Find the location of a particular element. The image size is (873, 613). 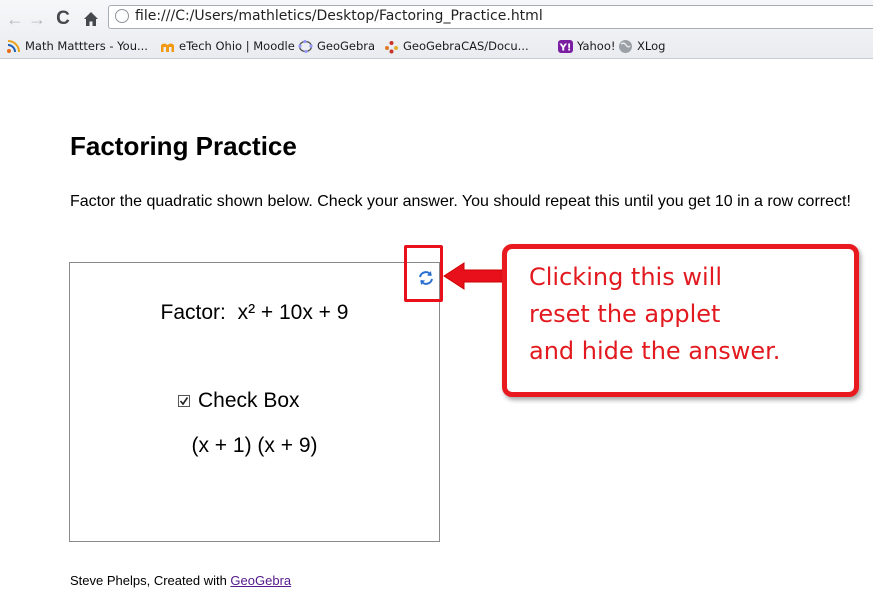

checkbox is located at coordinates (184, 401).